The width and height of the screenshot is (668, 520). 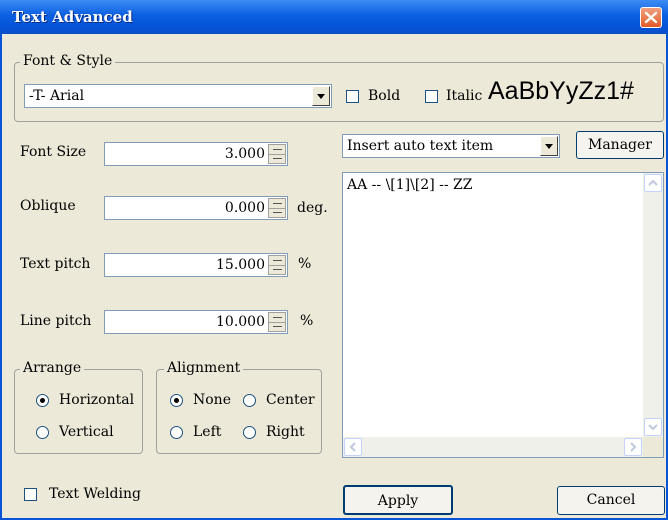 What do you see at coordinates (290, 400) in the screenshot?
I see `align-center-label: Center` at bounding box center [290, 400].